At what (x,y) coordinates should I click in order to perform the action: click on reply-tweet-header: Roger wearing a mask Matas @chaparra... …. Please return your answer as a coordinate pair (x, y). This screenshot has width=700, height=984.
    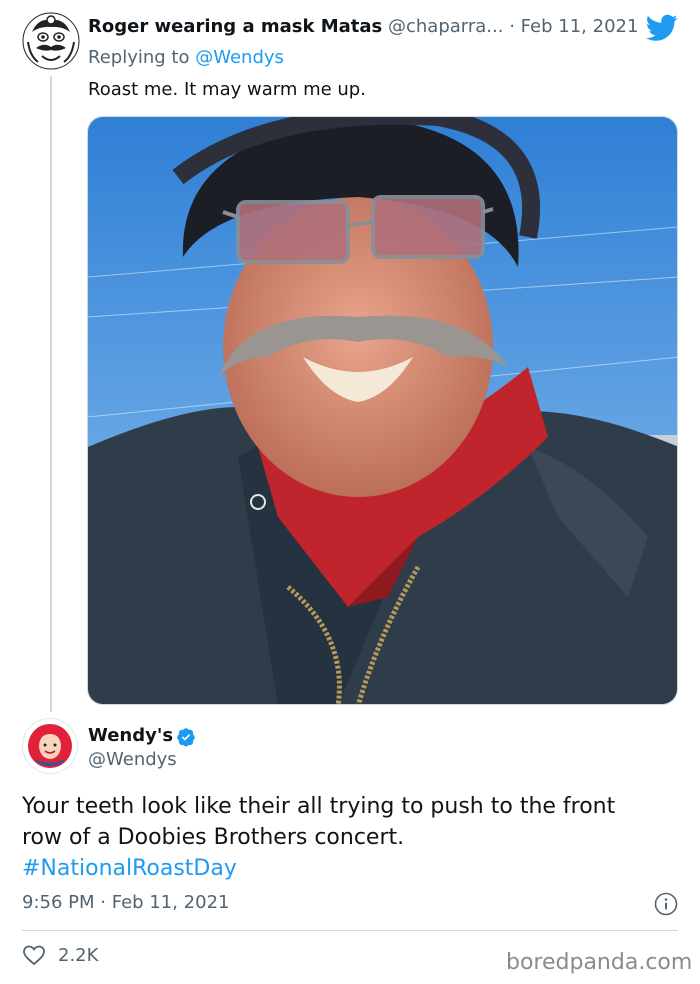
    Looking at the image, I should click on (363, 26).